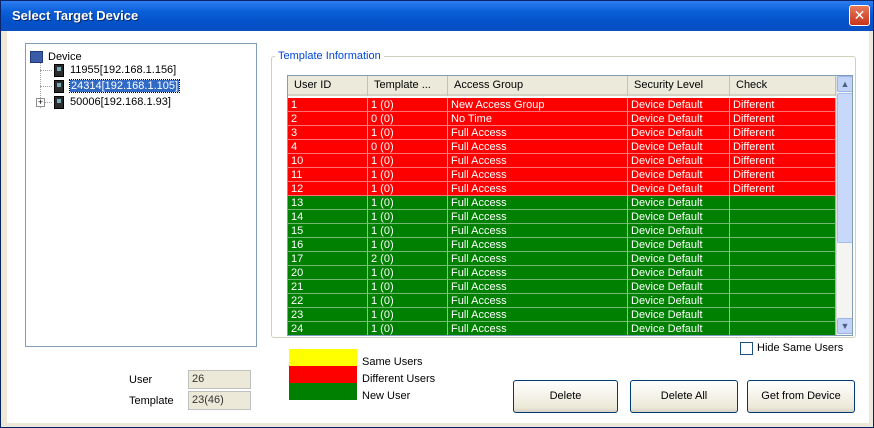 The width and height of the screenshot is (874, 428). I want to click on expand-icon: +, so click(40, 102).